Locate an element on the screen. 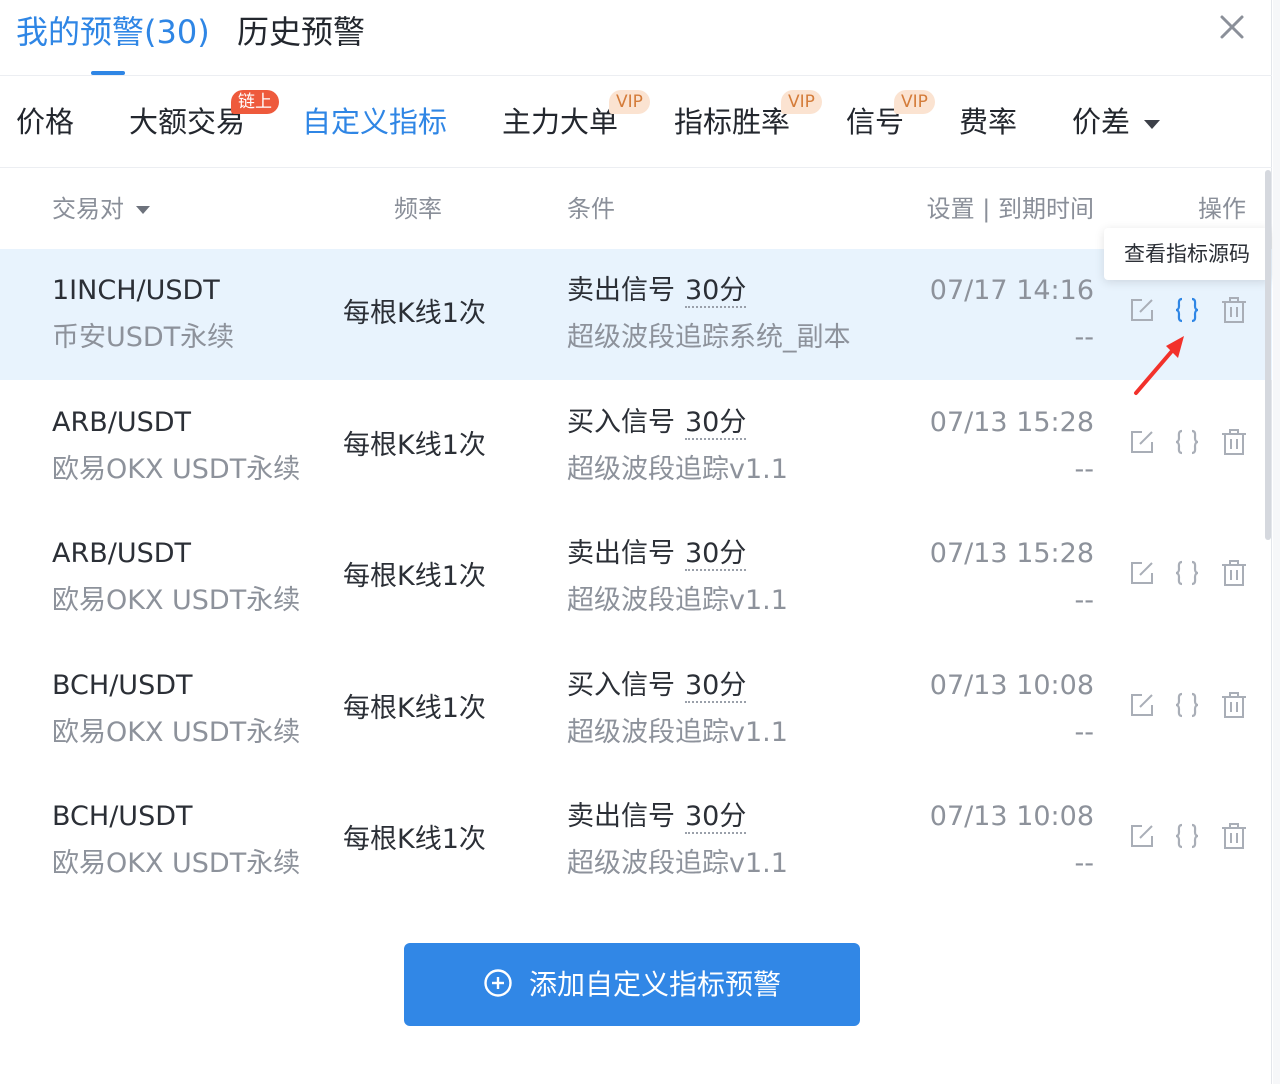 Image resolution: width=1280 pixels, height=1084 pixels. exchange-name: 币安USDT永续 is located at coordinates (143, 337).